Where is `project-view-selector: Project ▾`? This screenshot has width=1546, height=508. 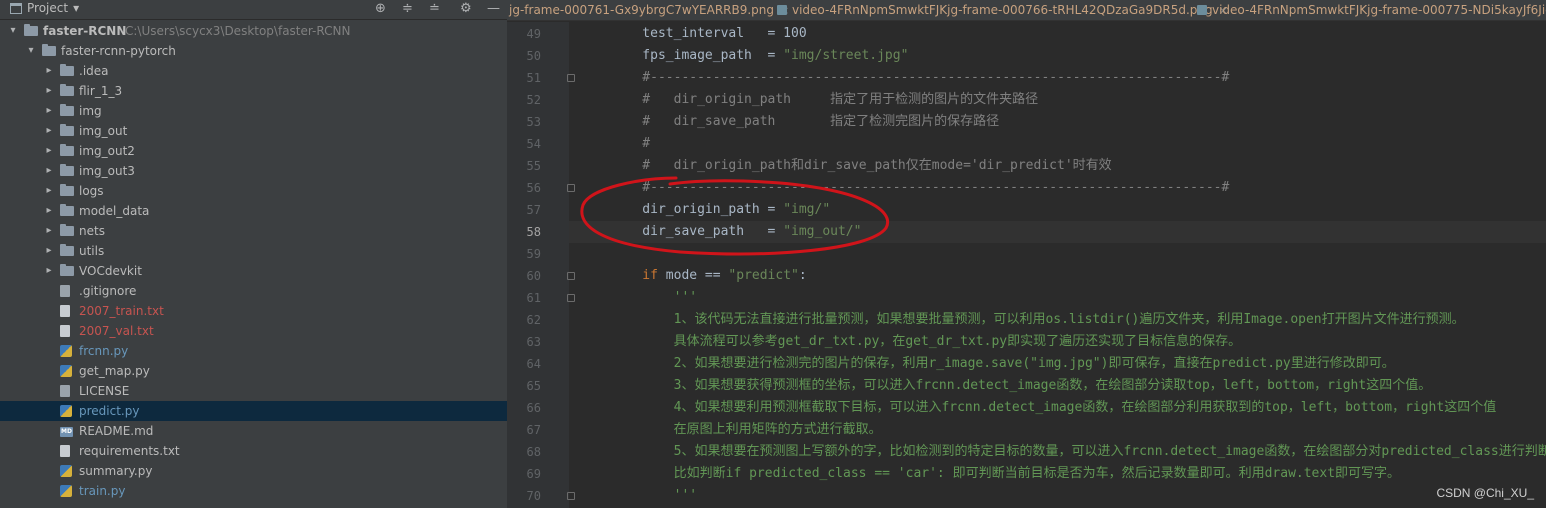 project-view-selector: Project ▾ is located at coordinates (44, 8).